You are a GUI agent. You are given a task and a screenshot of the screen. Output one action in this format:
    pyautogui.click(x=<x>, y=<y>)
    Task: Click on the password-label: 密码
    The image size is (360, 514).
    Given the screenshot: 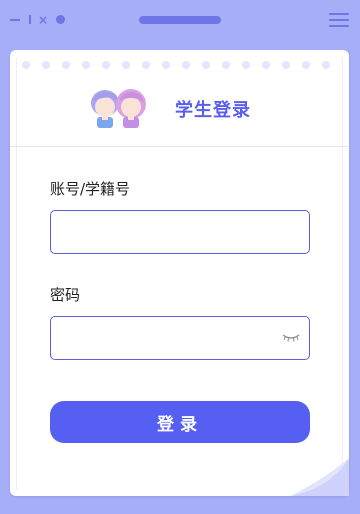 What is the action you would take?
    pyautogui.click(x=65, y=295)
    